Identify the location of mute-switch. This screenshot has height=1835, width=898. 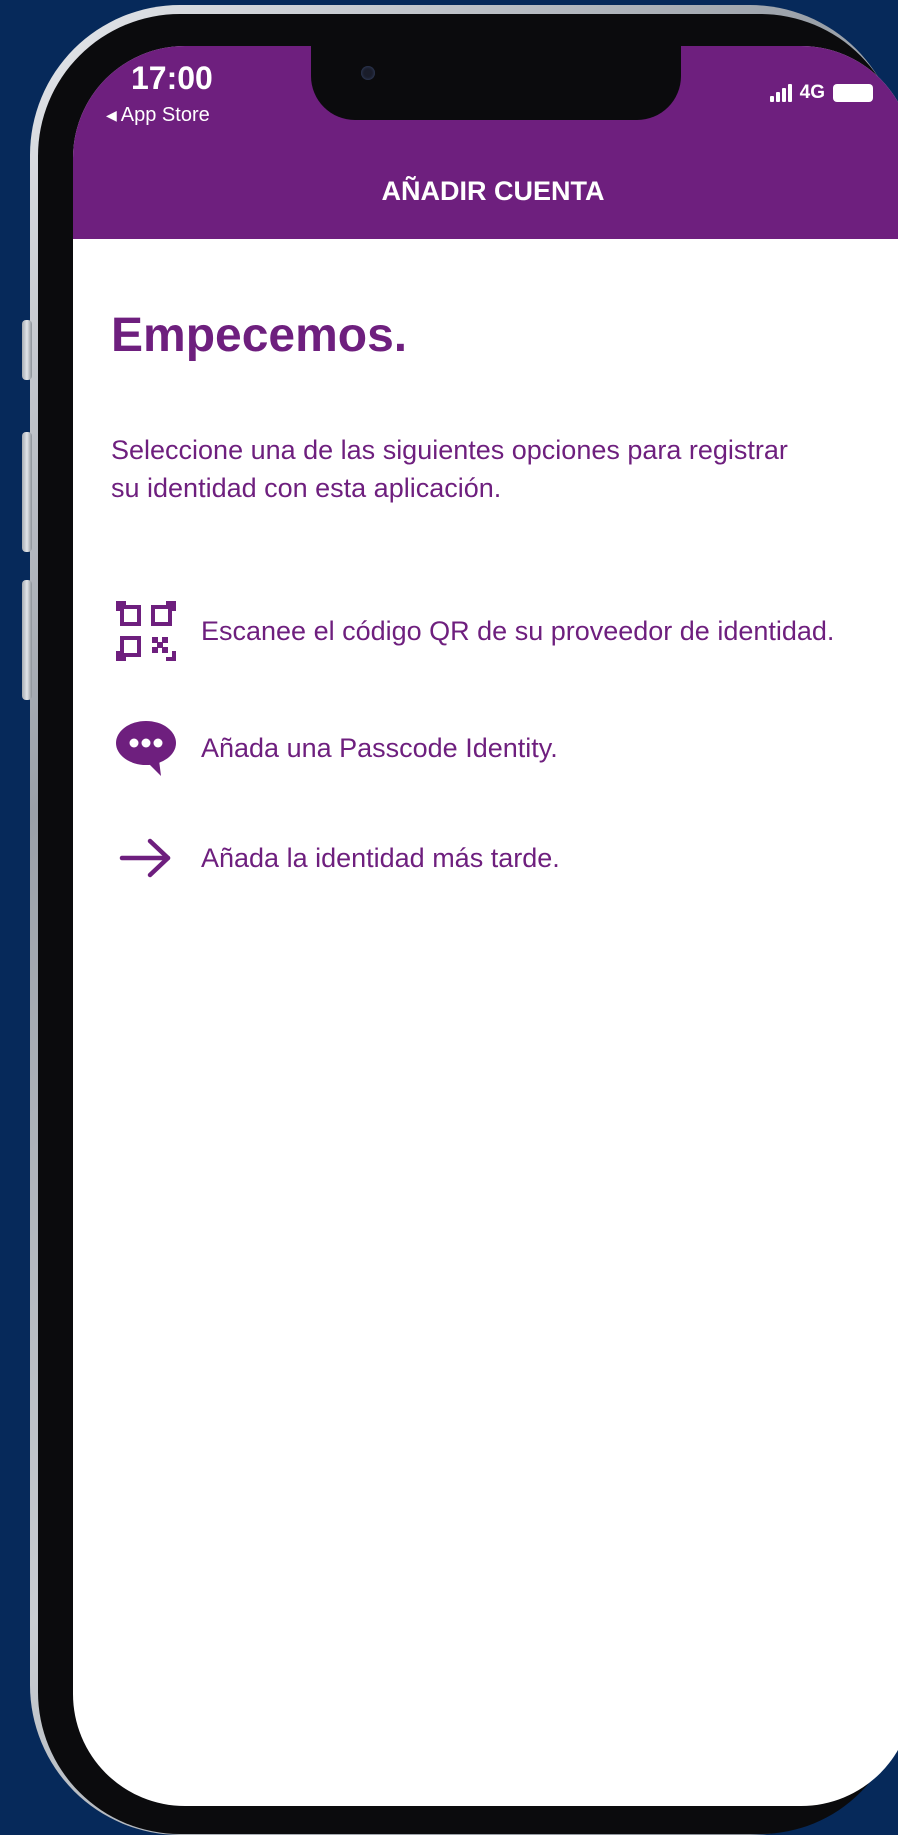
(27, 350).